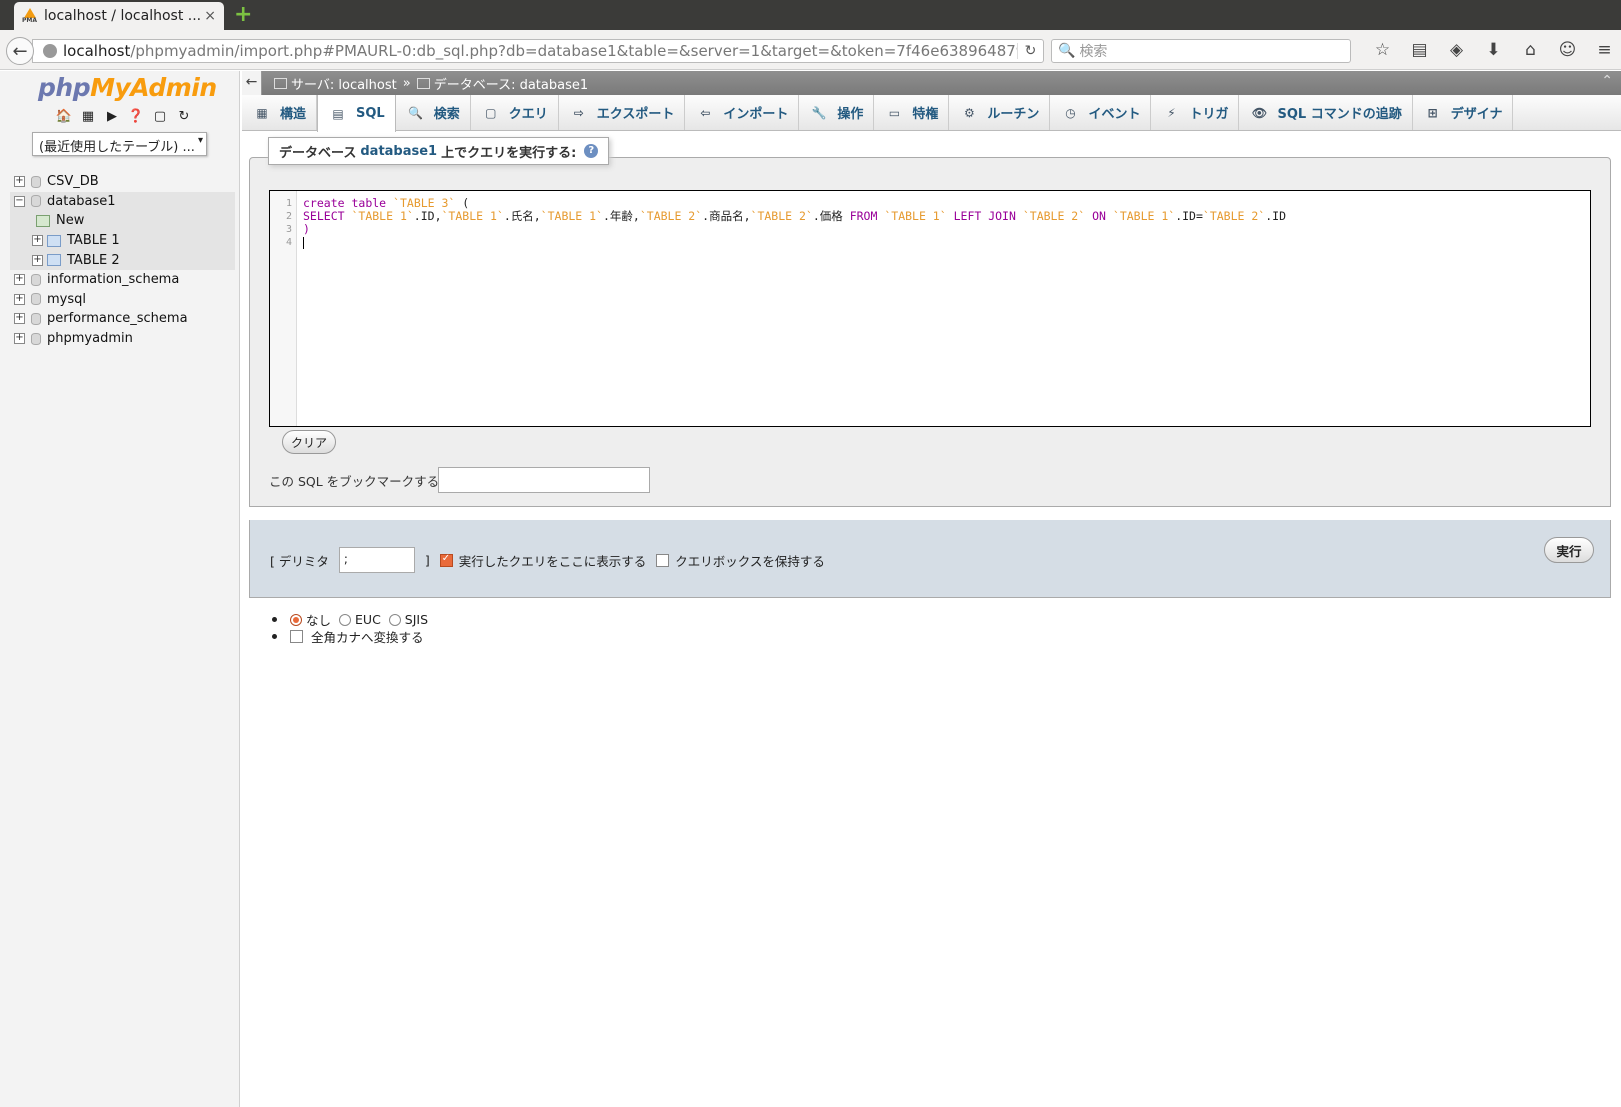  Describe the element at coordinates (750, 560) in the screenshot. I see `retain-query-box-label: クエリボックスを保持する` at that location.